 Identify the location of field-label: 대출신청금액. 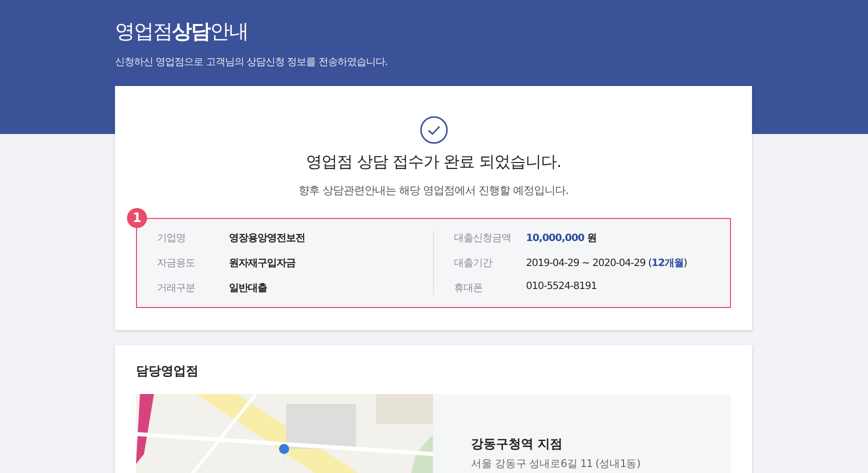
(483, 238).